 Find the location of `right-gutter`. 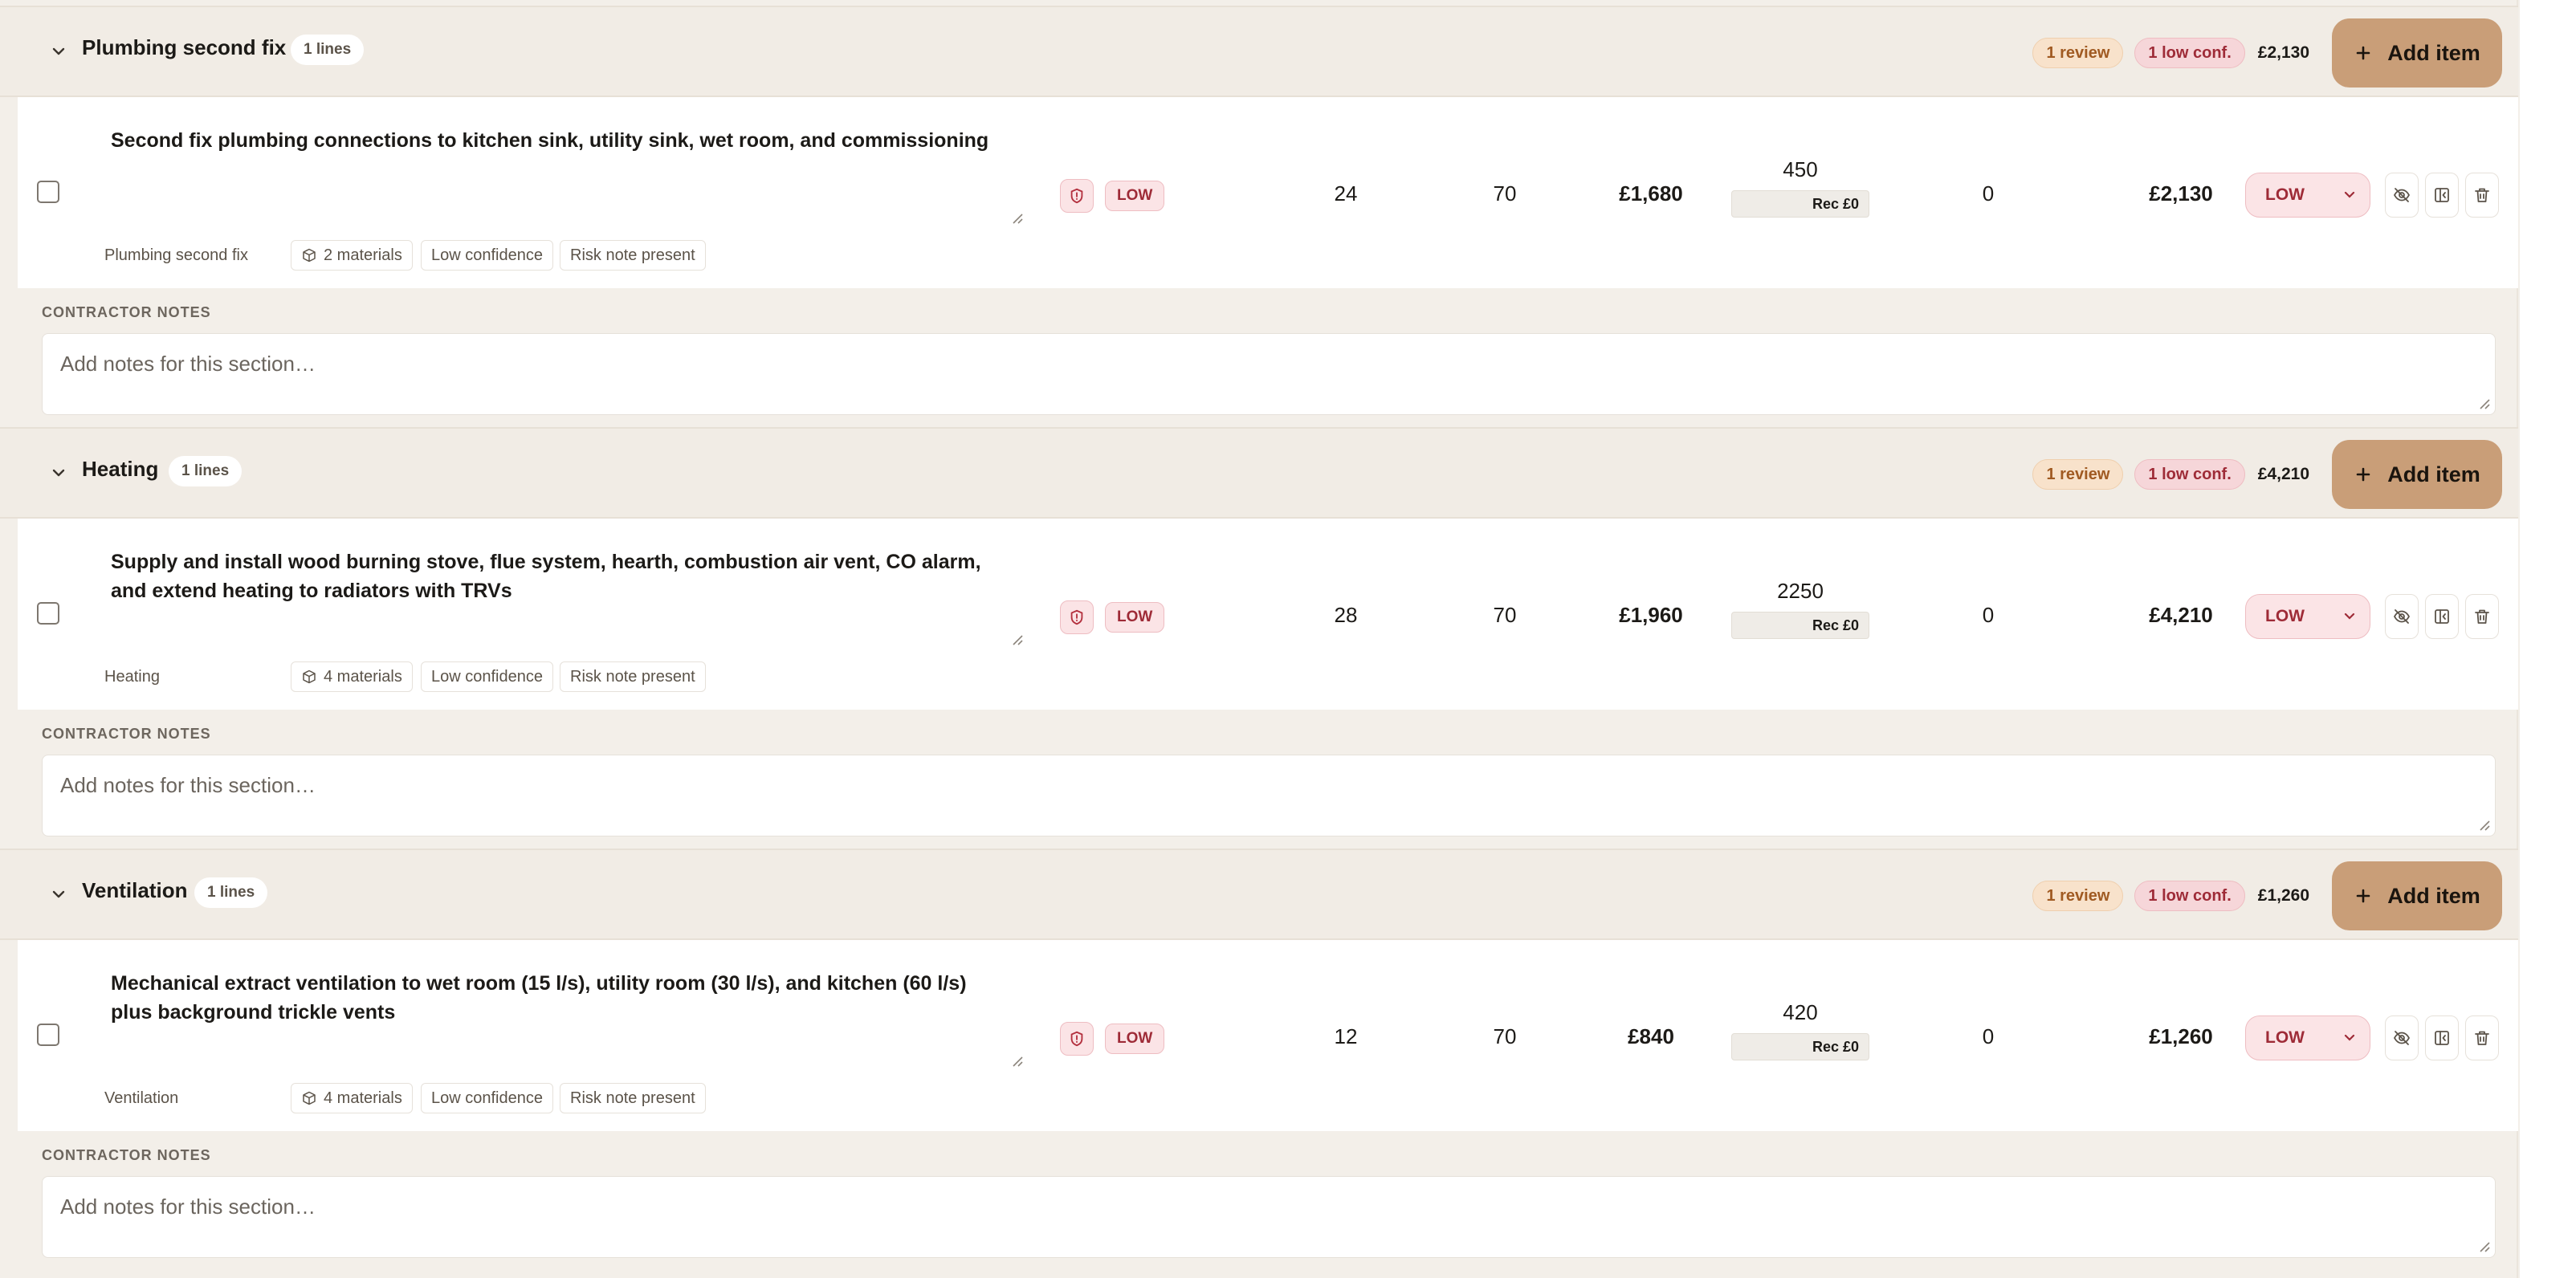

right-gutter is located at coordinates (2548, 639).